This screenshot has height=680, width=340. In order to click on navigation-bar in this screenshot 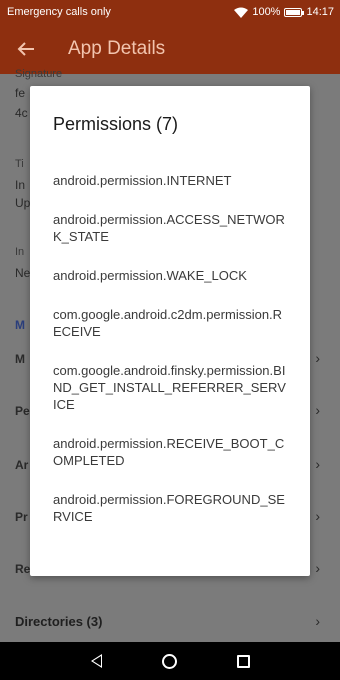, I will do `click(170, 661)`.